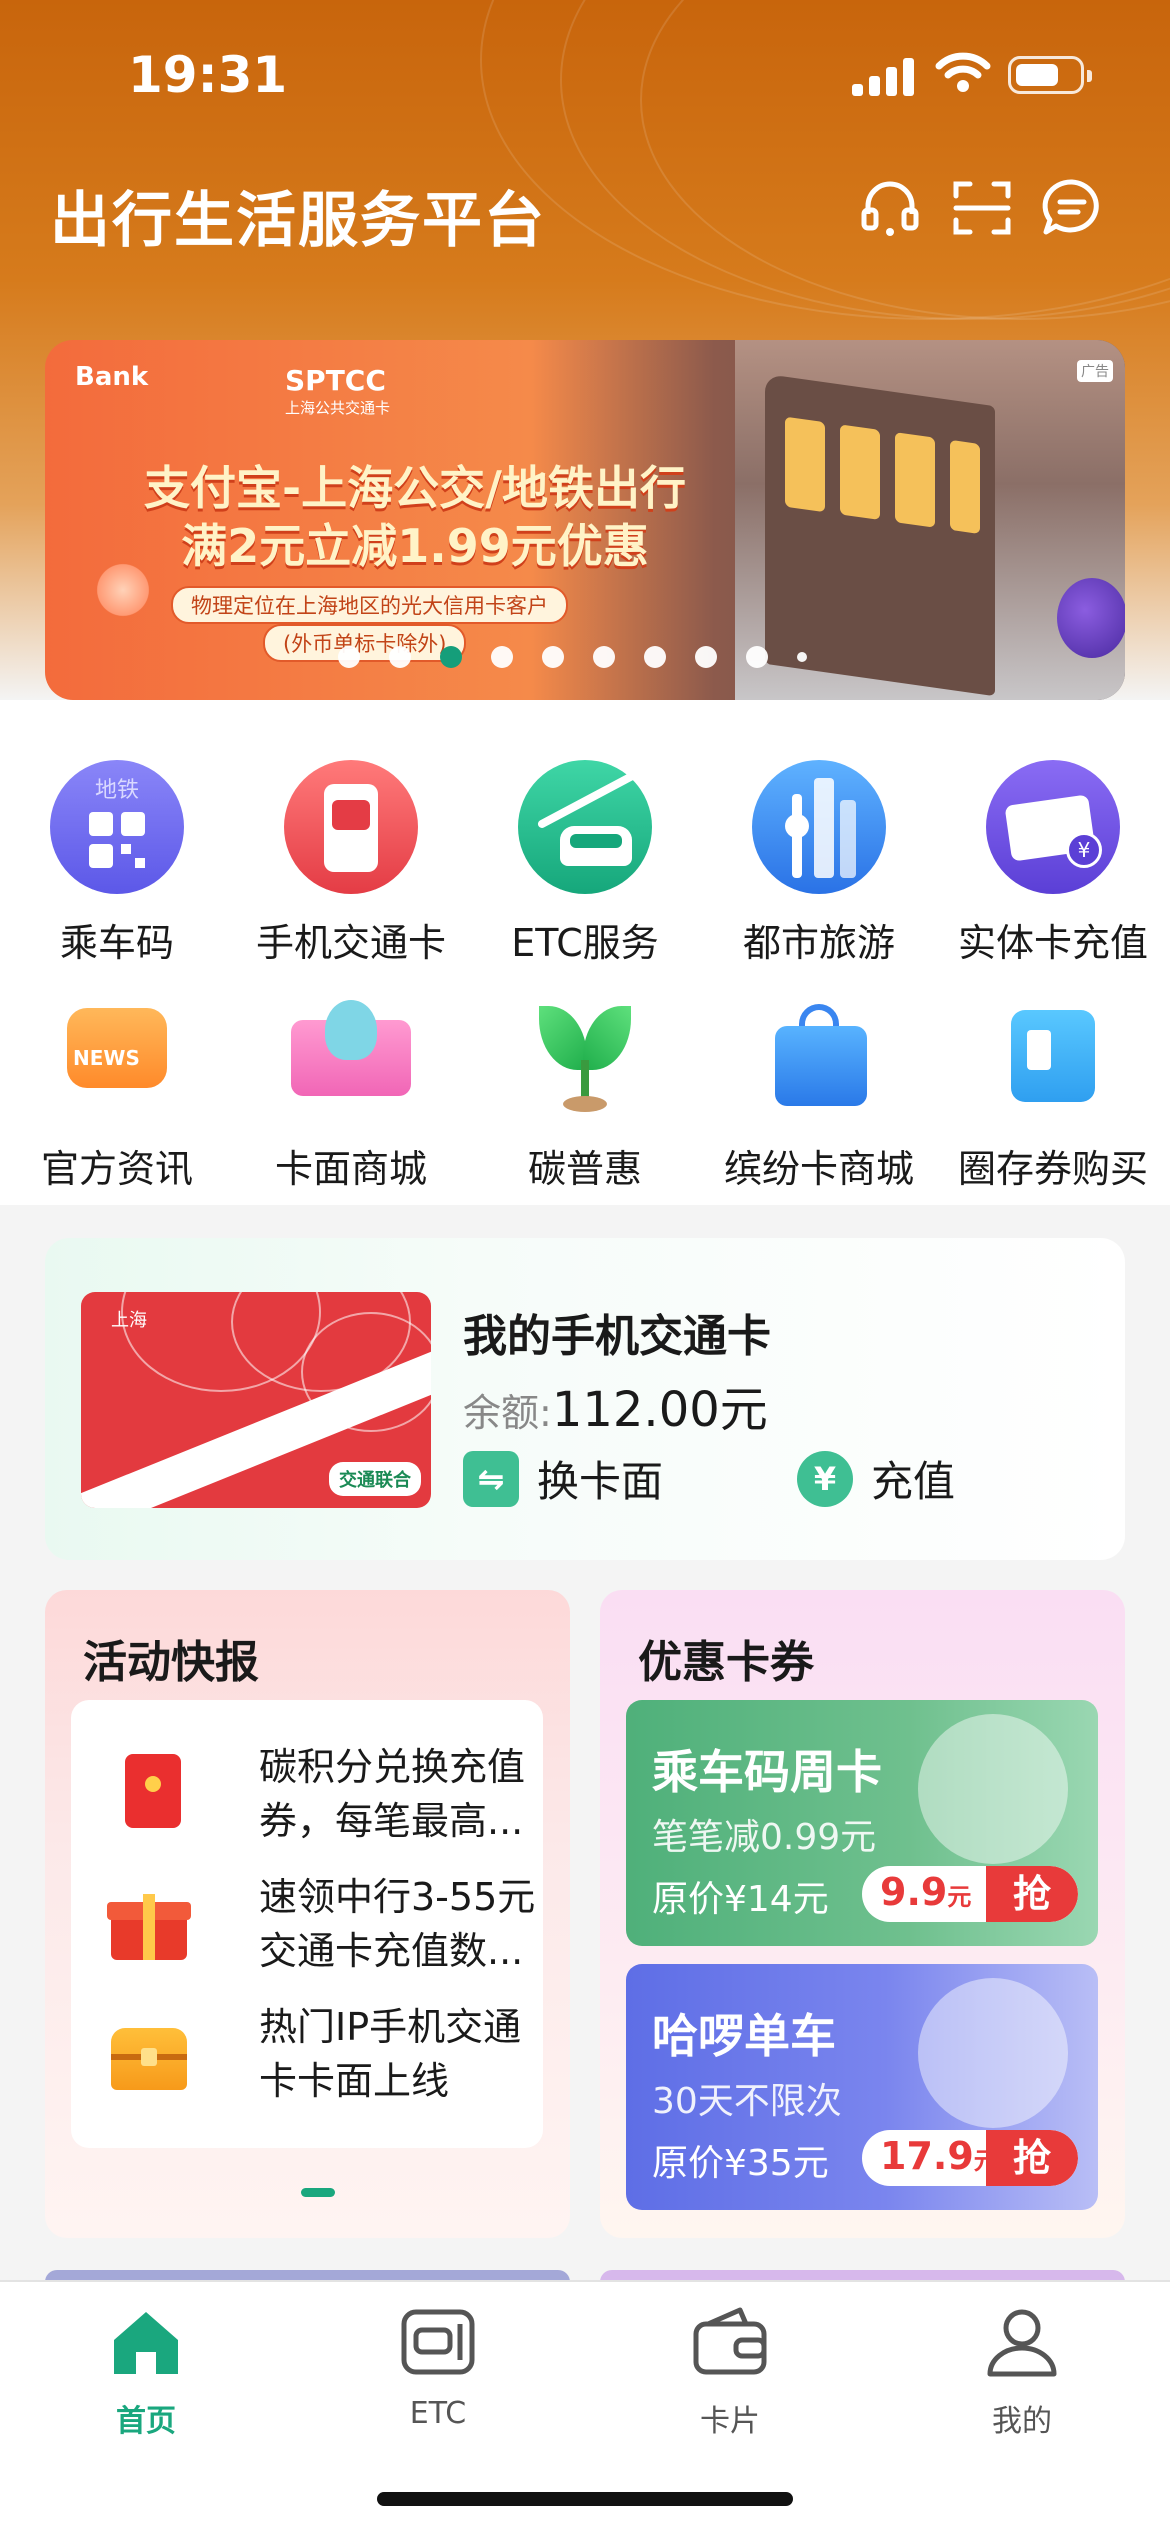  Describe the element at coordinates (1053, 1060) in the screenshot. I see `voucher-icon` at that location.